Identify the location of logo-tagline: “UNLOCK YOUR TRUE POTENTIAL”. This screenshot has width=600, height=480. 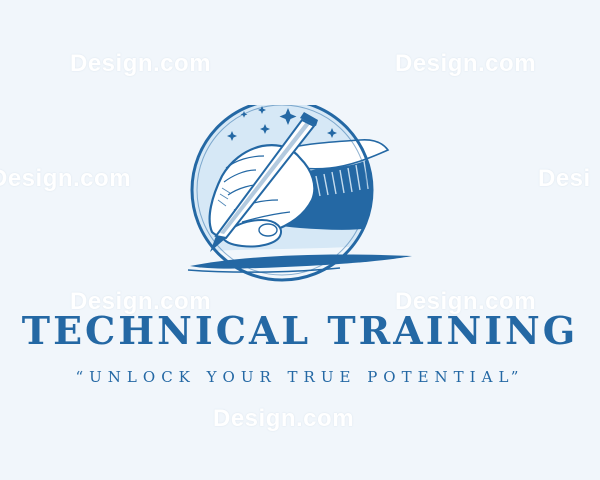
(300, 377).